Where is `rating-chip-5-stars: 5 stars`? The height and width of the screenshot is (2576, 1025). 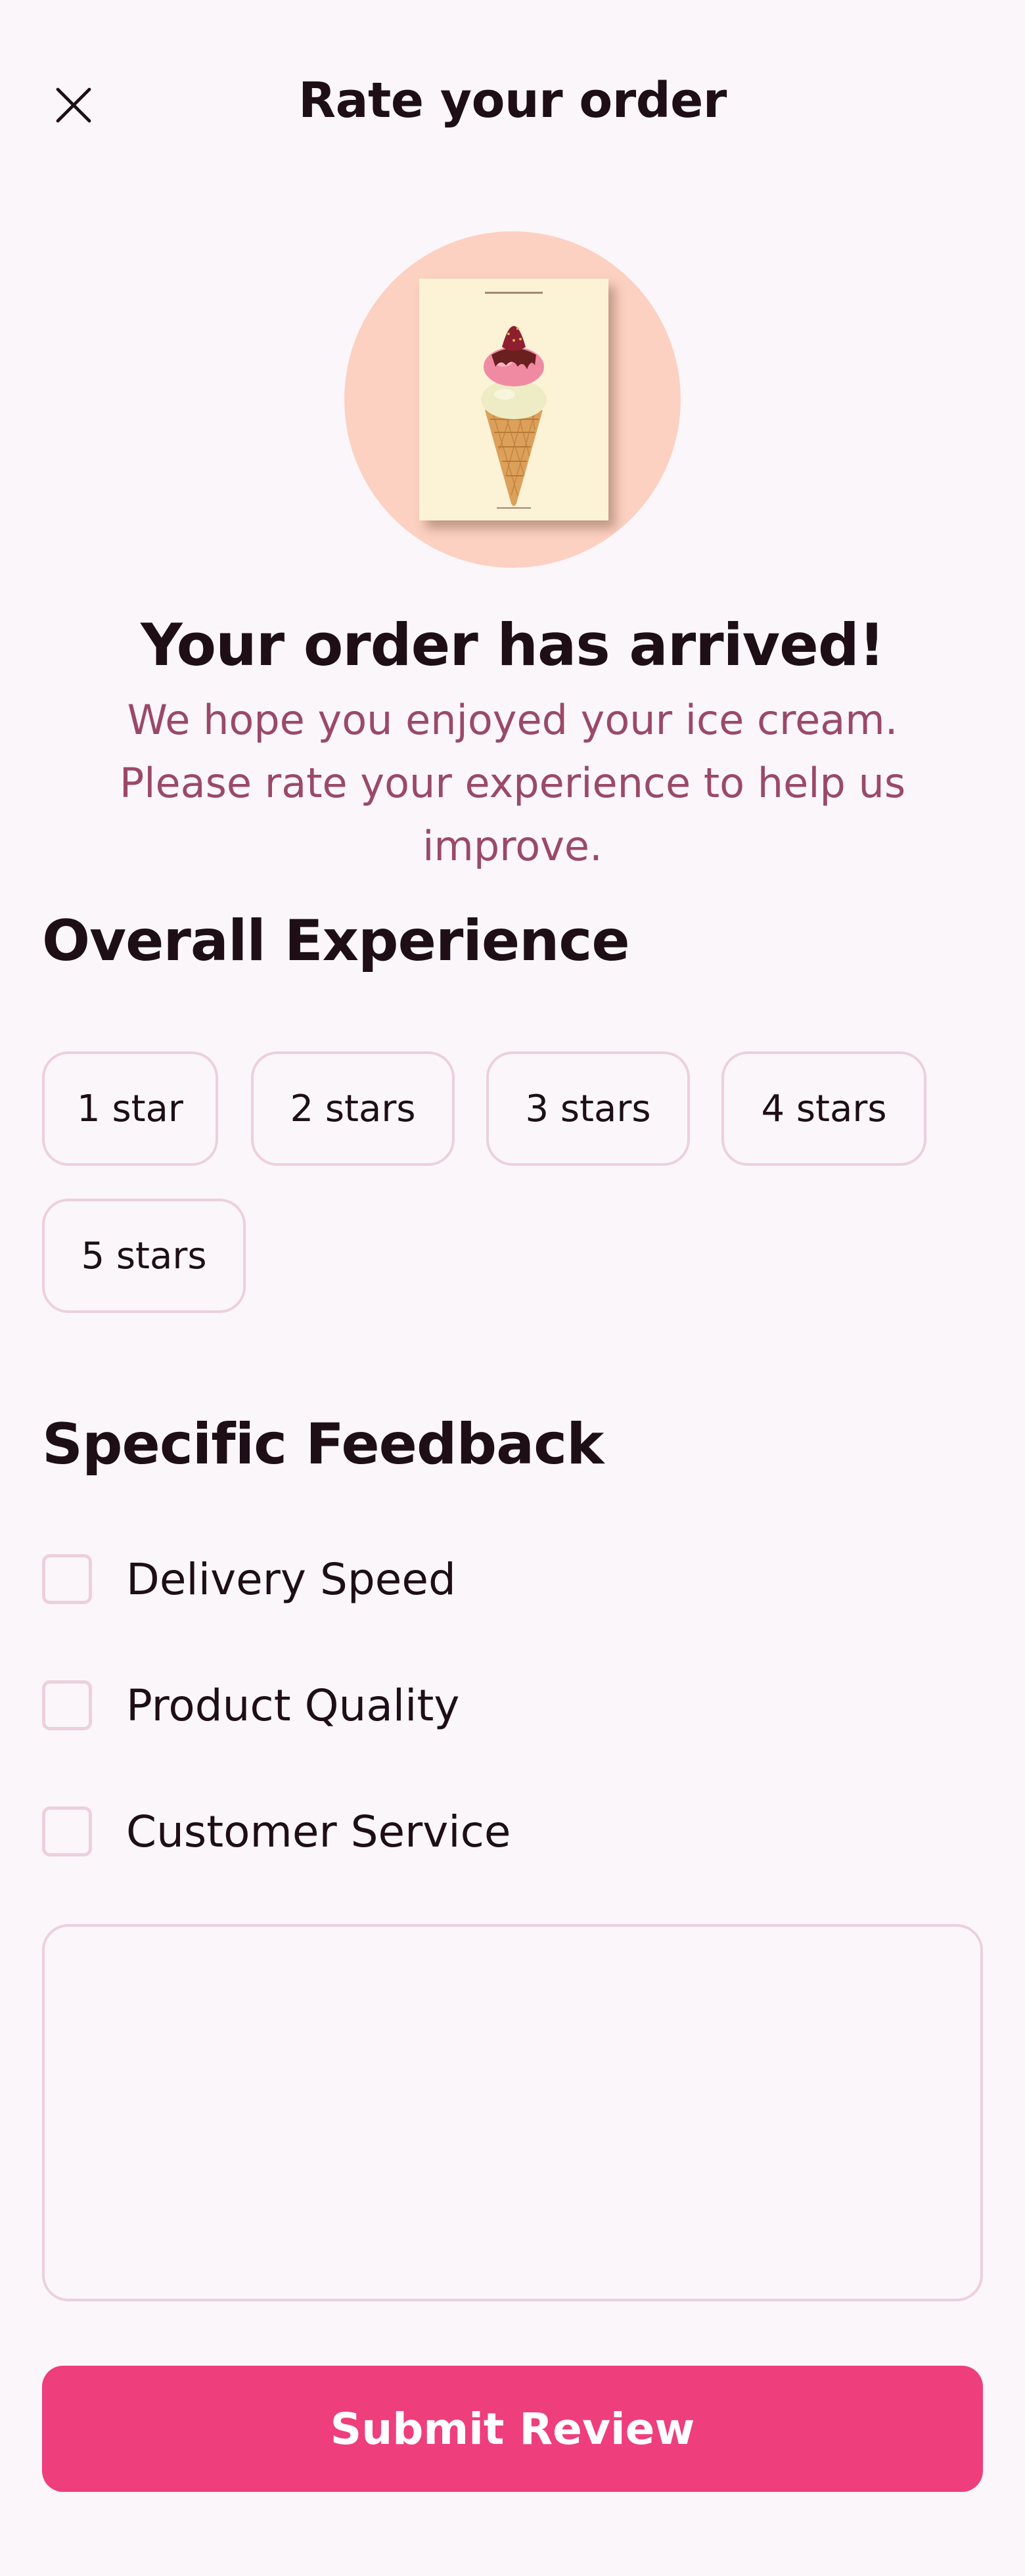
rating-chip-5-stars: 5 stars is located at coordinates (144, 1256).